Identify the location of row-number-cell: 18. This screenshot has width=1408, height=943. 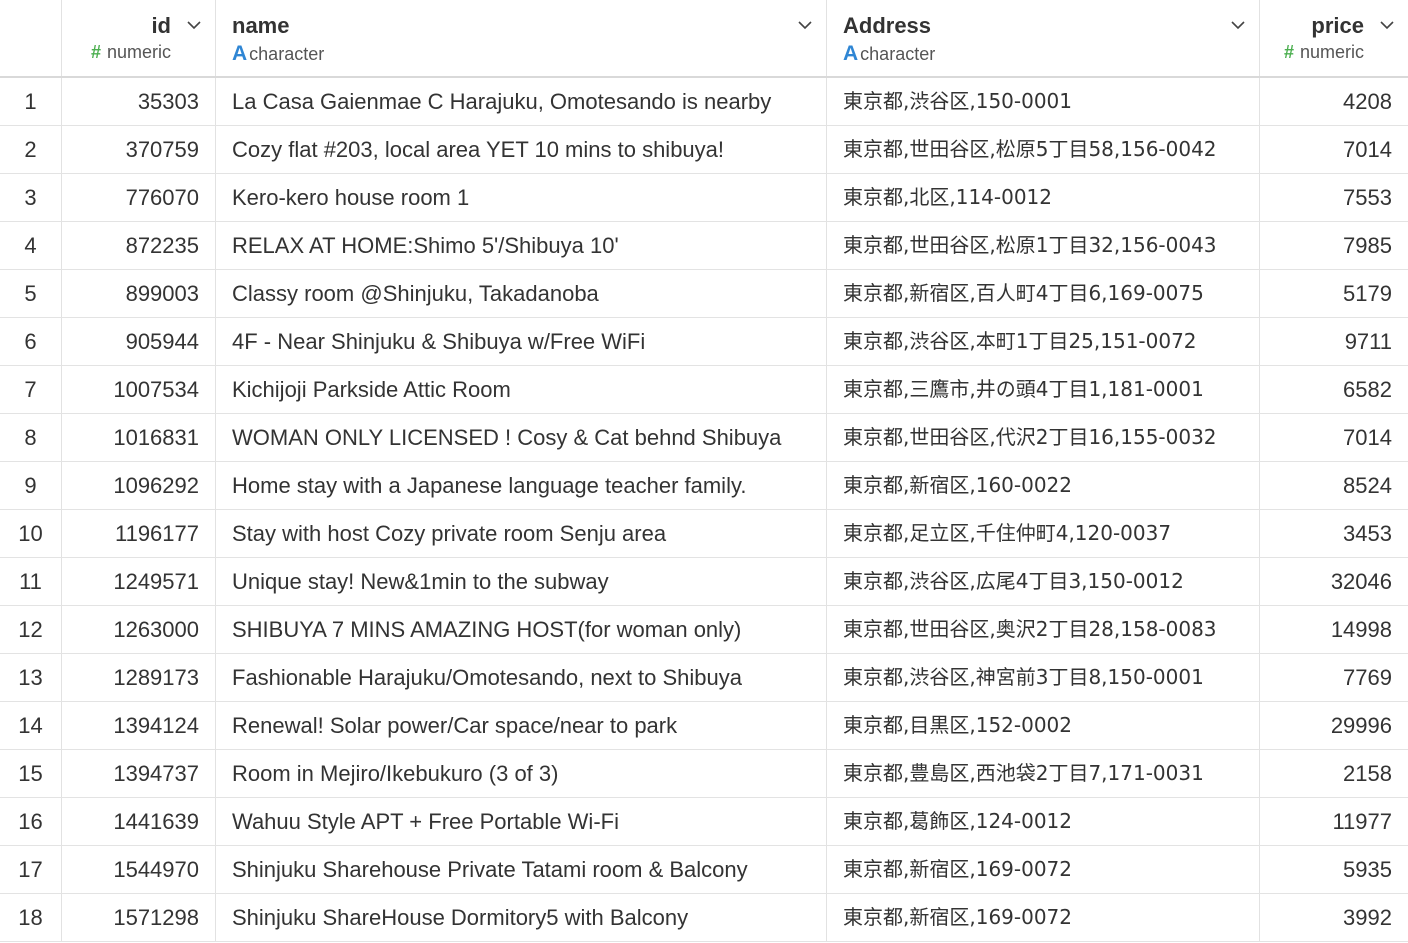
(31, 917).